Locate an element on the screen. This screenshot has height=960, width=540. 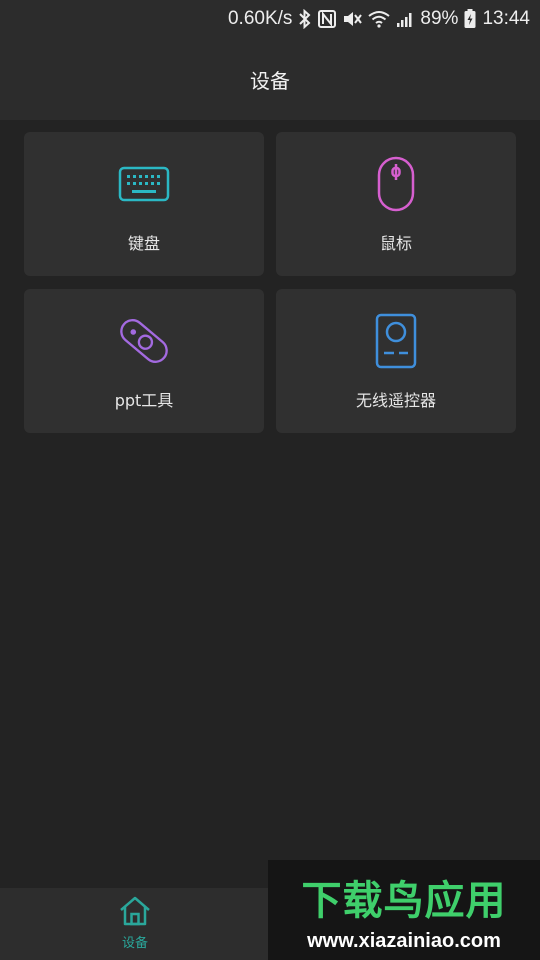
mute-icon is located at coordinates (352, 19).